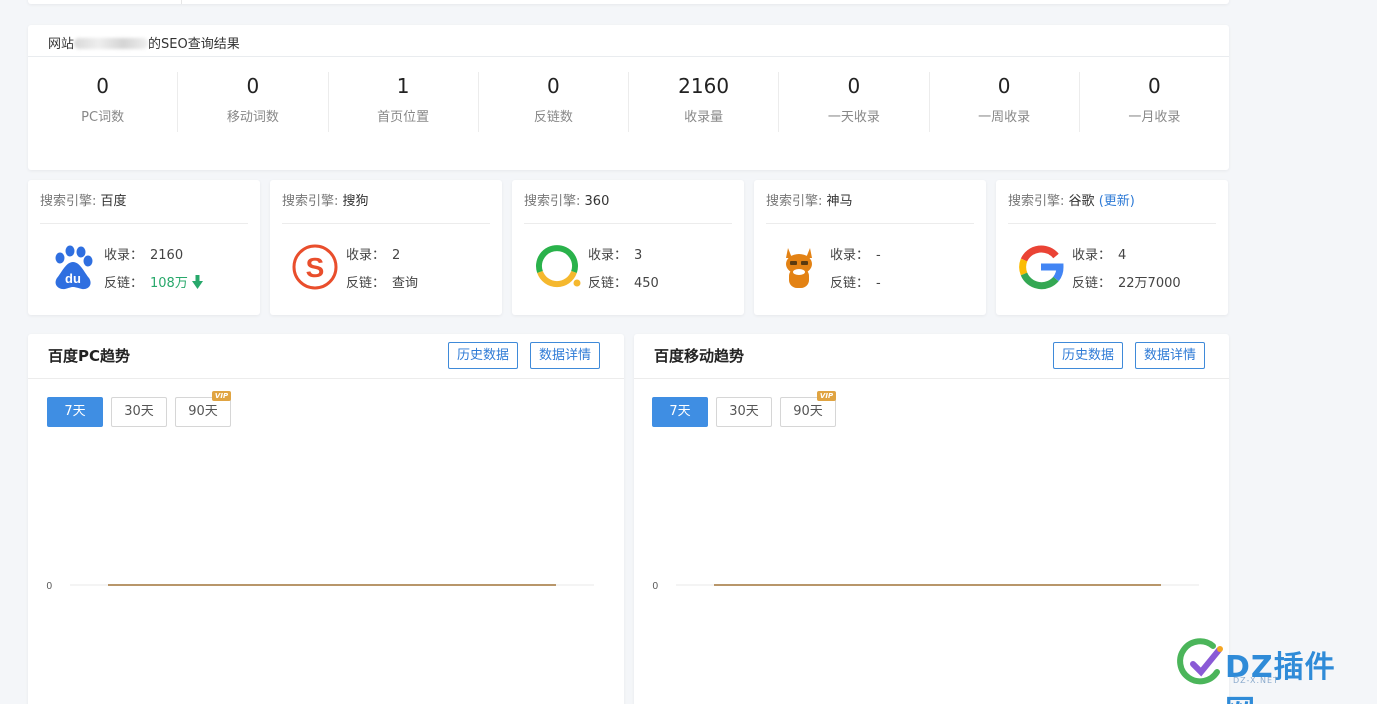  Describe the element at coordinates (628, 2) in the screenshot. I see `top-strip` at that location.